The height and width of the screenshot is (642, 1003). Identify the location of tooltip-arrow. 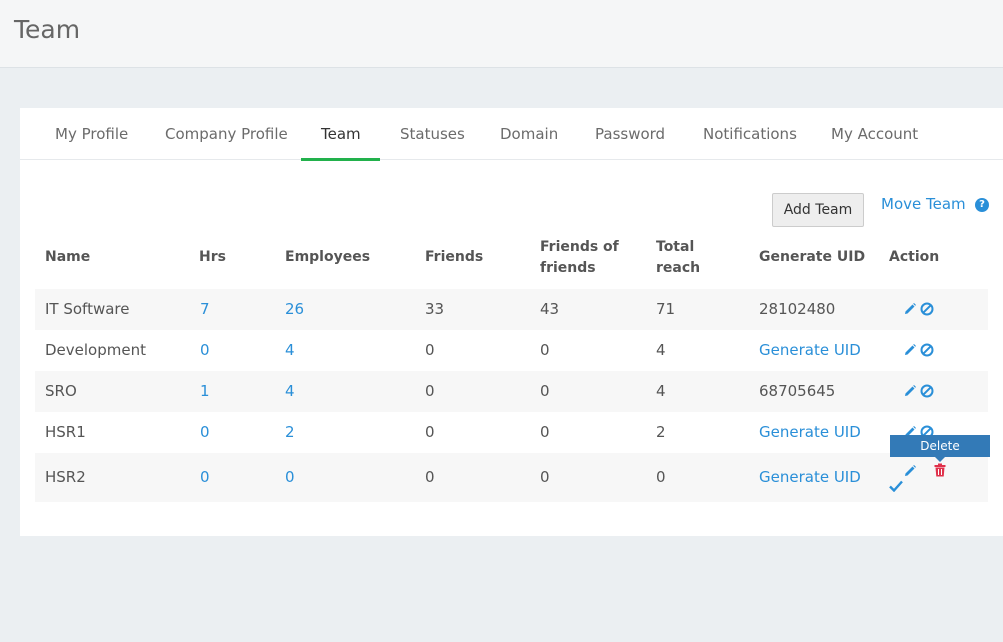
(940, 459).